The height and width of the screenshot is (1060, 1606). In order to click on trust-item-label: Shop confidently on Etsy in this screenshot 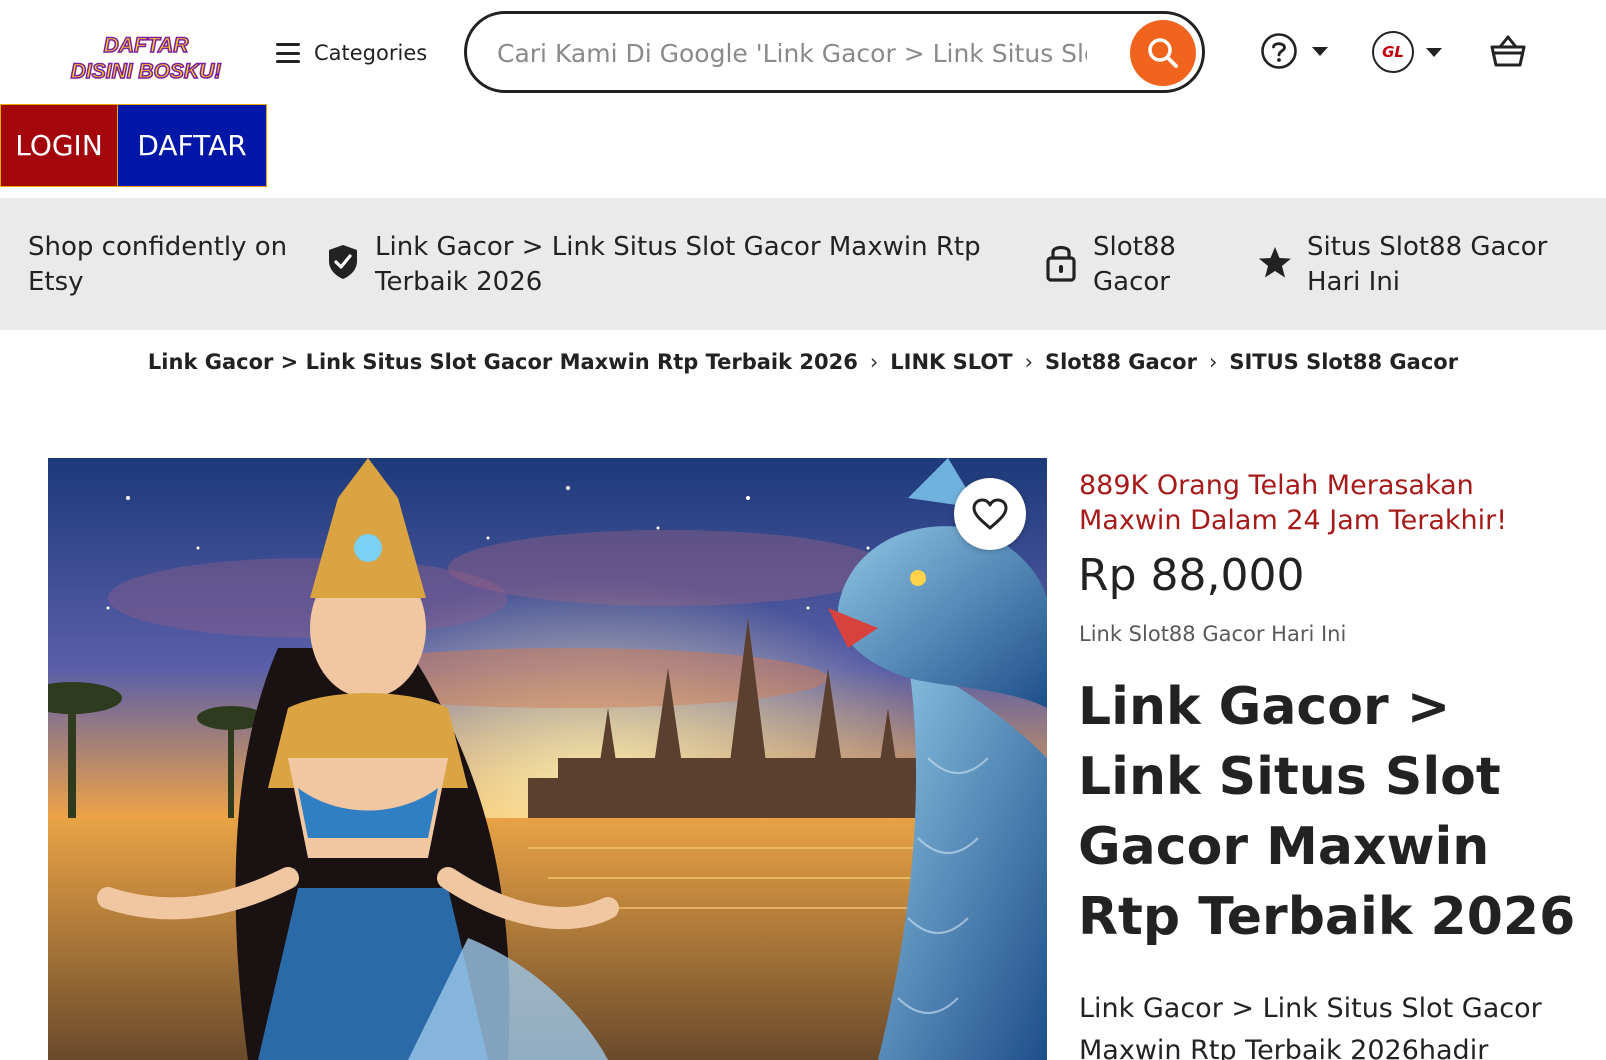, I will do `click(158, 264)`.